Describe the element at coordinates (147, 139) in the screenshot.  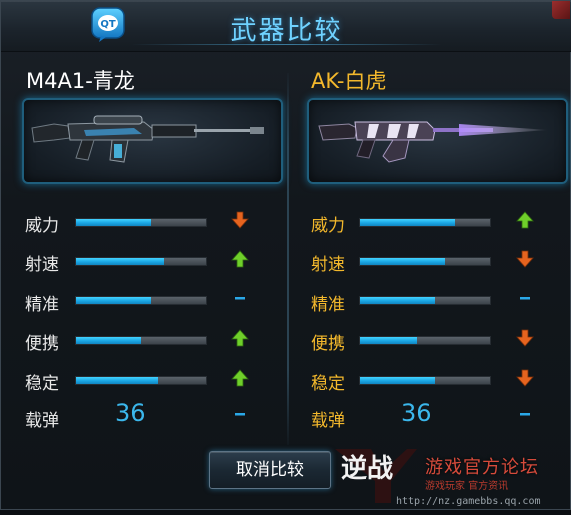
I see `m4a1-rifle-image` at that location.